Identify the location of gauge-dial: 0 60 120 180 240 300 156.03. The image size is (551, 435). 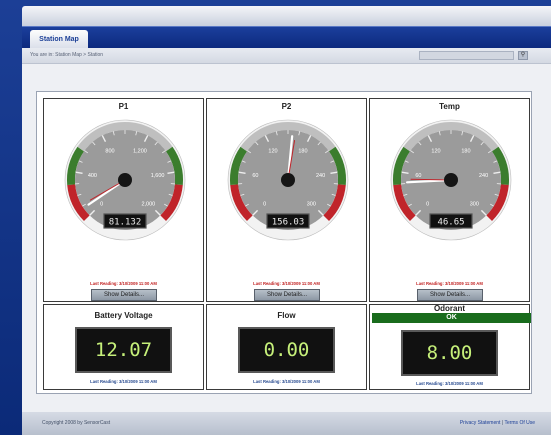
(288, 180).